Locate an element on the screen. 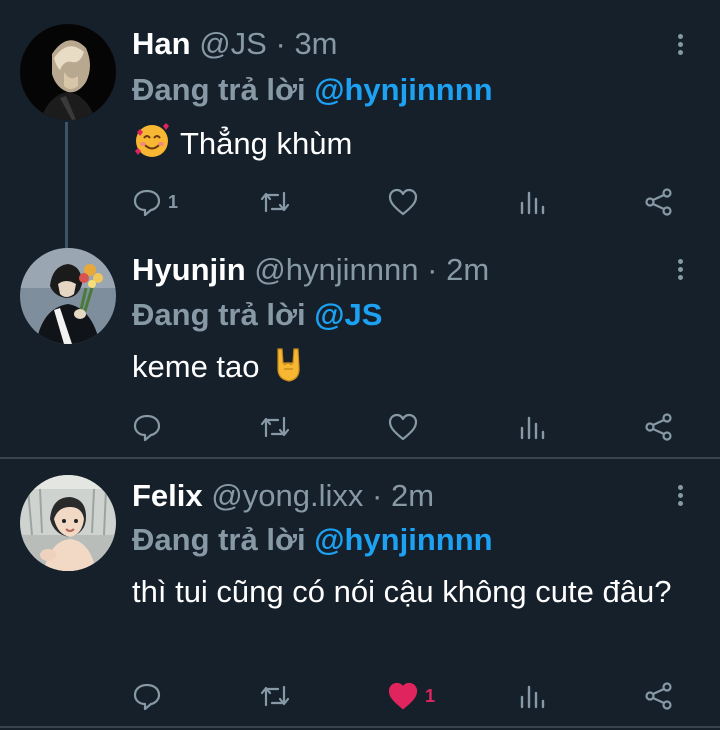 The image size is (720, 730). display-name: Felix is located at coordinates (167, 495).